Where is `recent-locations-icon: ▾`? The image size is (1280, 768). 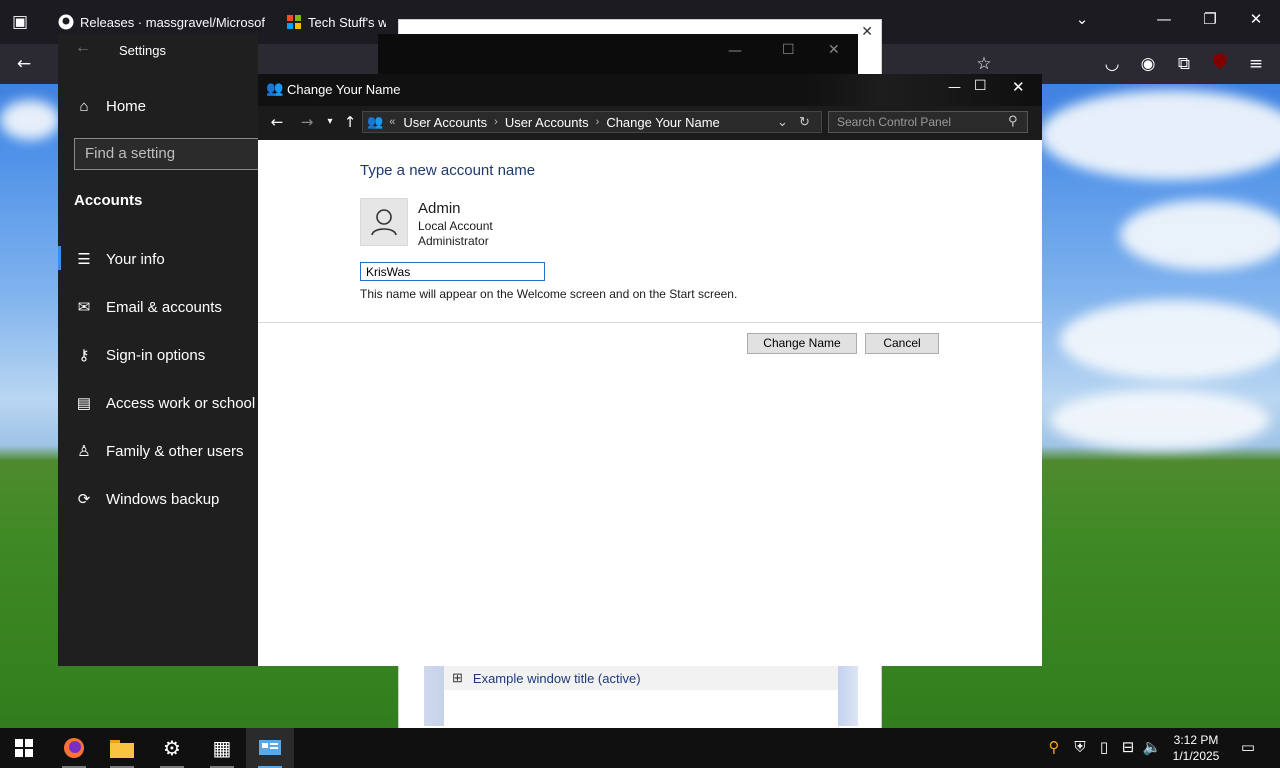
recent-locations-icon: ▾ is located at coordinates (330, 121).